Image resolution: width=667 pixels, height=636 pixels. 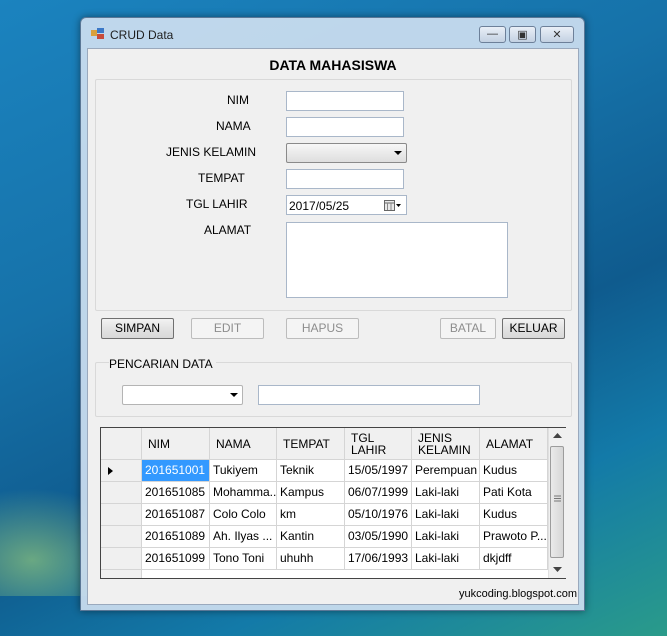 I want to click on cell-tgl-lahir: 03/05/1990, so click(x=378, y=537).